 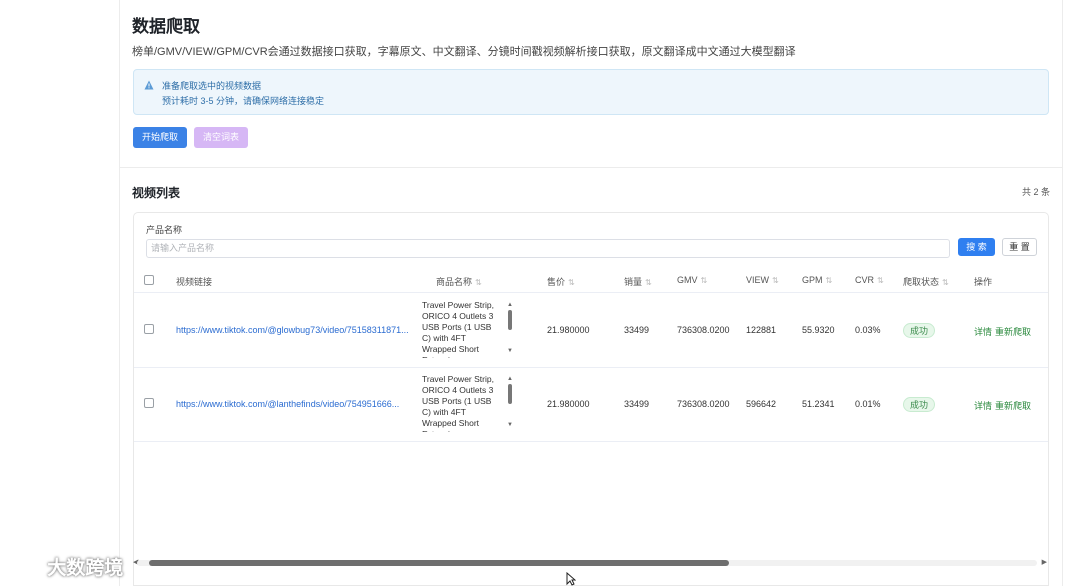 What do you see at coordinates (817, 280) in the screenshot?
I see `column-header: GPM ⇅` at bounding box center [817, 280].